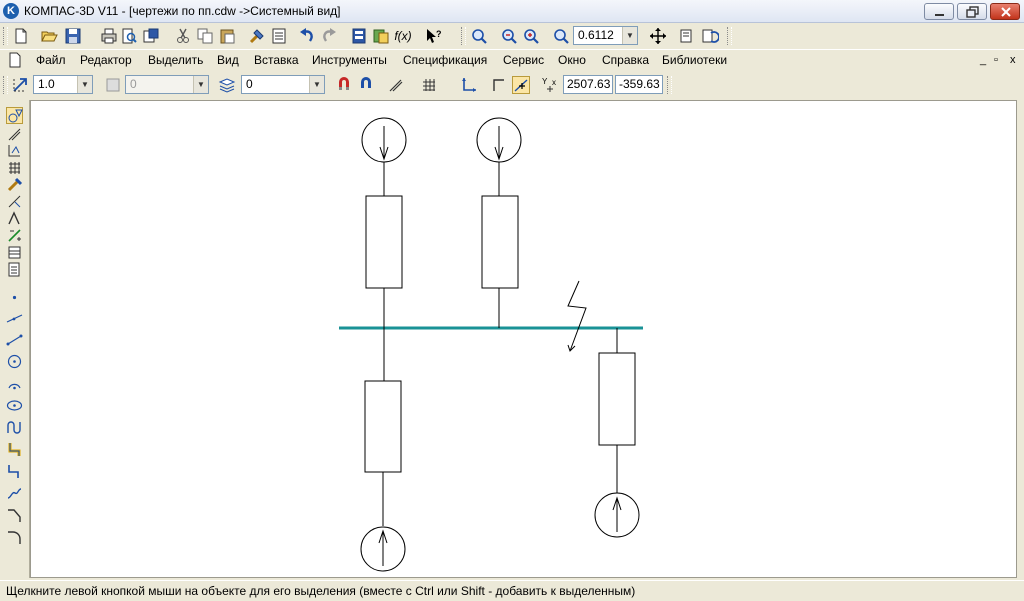 The image size is (1024, 601). Describe the element at coordinates (14, 383) in the screenshot. I see `arc-icon` at that location.